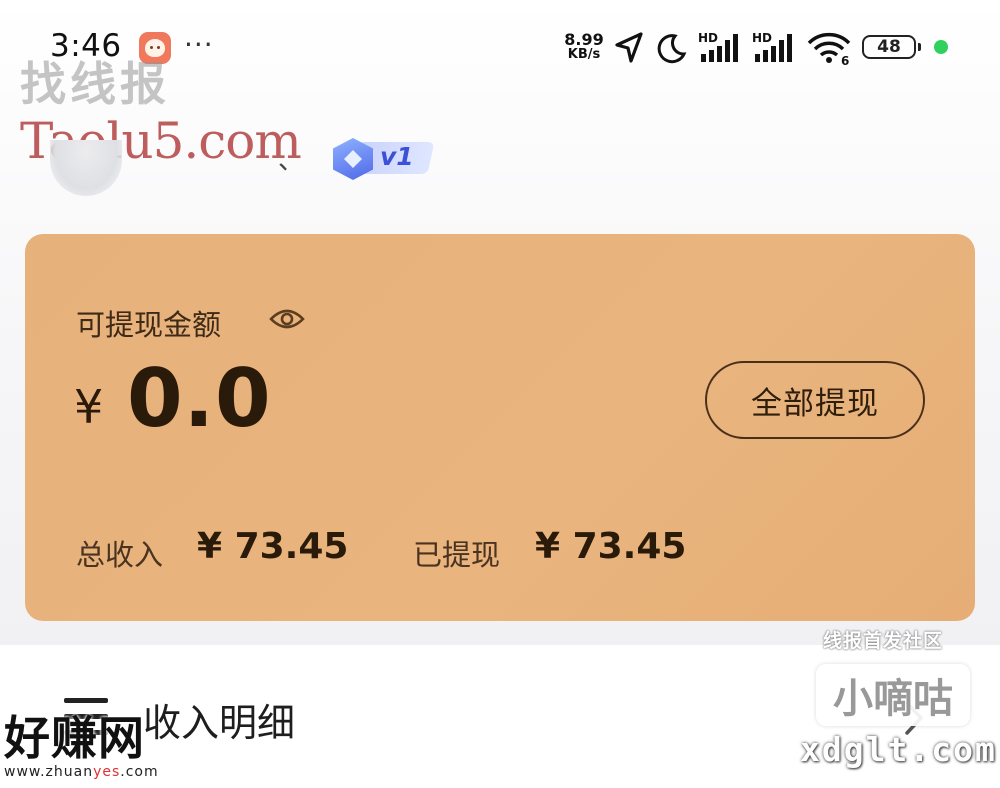 The width and height of the screenshot is (1000, 788). Describe the element at coordinates (287, 319) in the screenshot. I see `eye-icon` at that location.